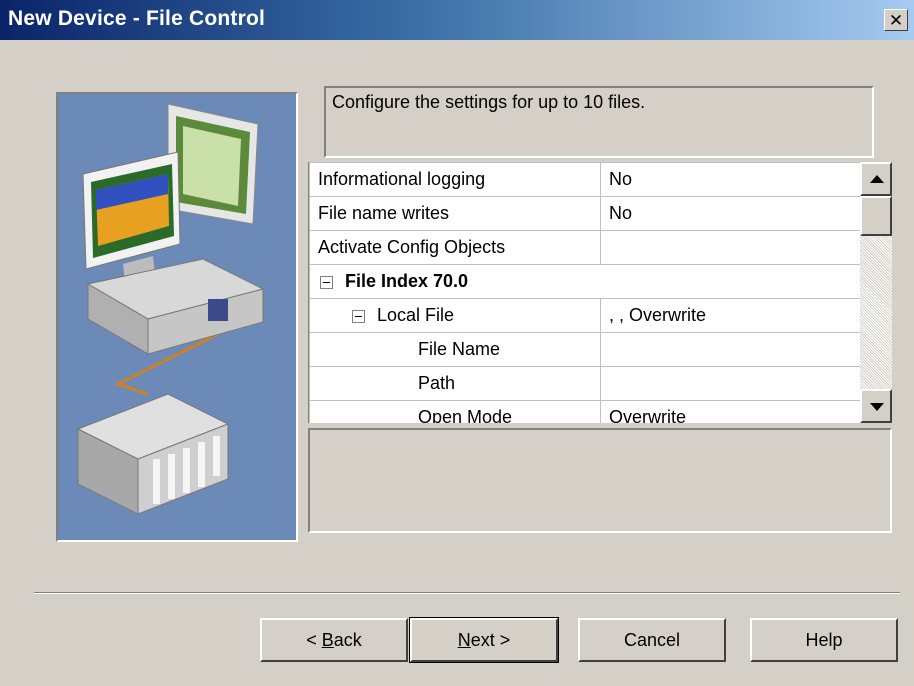 This screenshot has height=686, width=914. What do you see at coordinates (455, 349) in the screenshot?
I see `property-name: File Name` at bounding box center [455, 349].